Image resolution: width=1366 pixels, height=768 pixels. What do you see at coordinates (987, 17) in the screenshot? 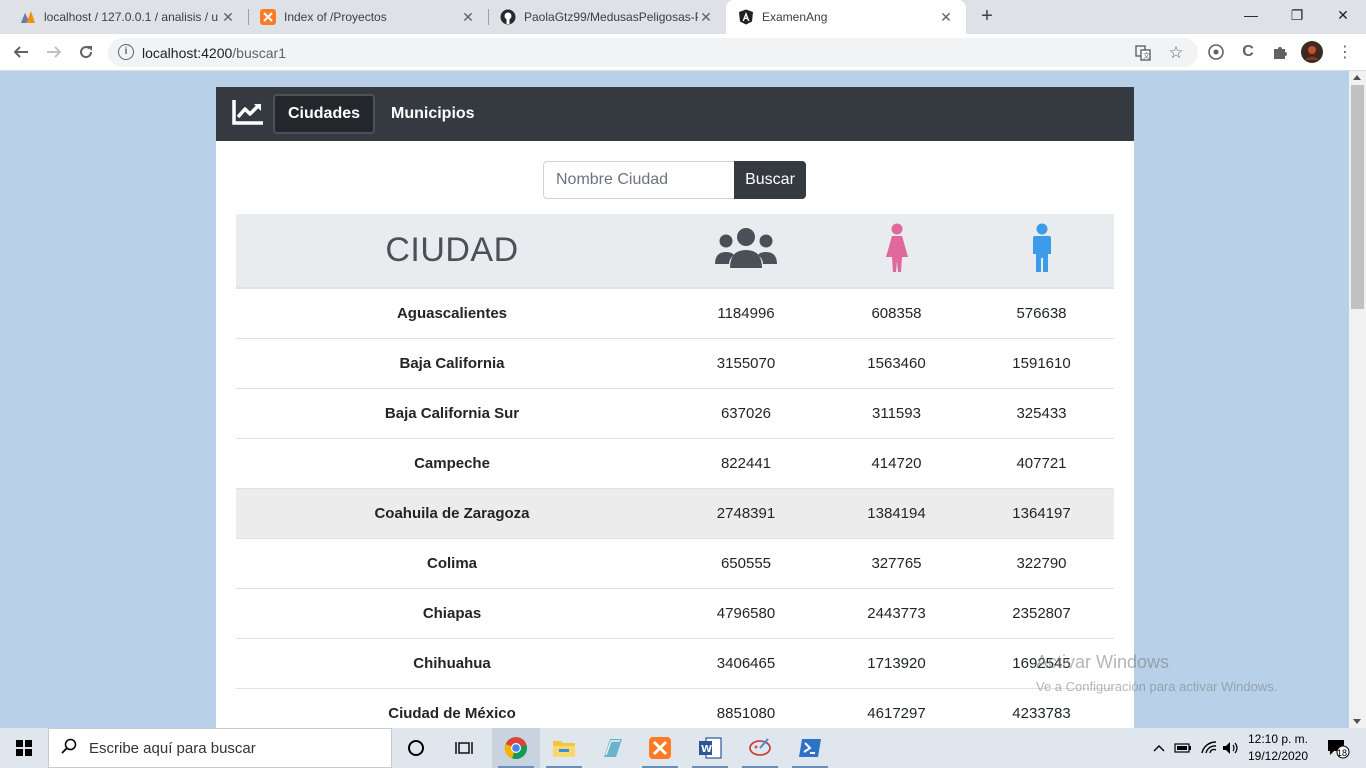
I see `new-tab-button: +` at bounding box center [987, 17].